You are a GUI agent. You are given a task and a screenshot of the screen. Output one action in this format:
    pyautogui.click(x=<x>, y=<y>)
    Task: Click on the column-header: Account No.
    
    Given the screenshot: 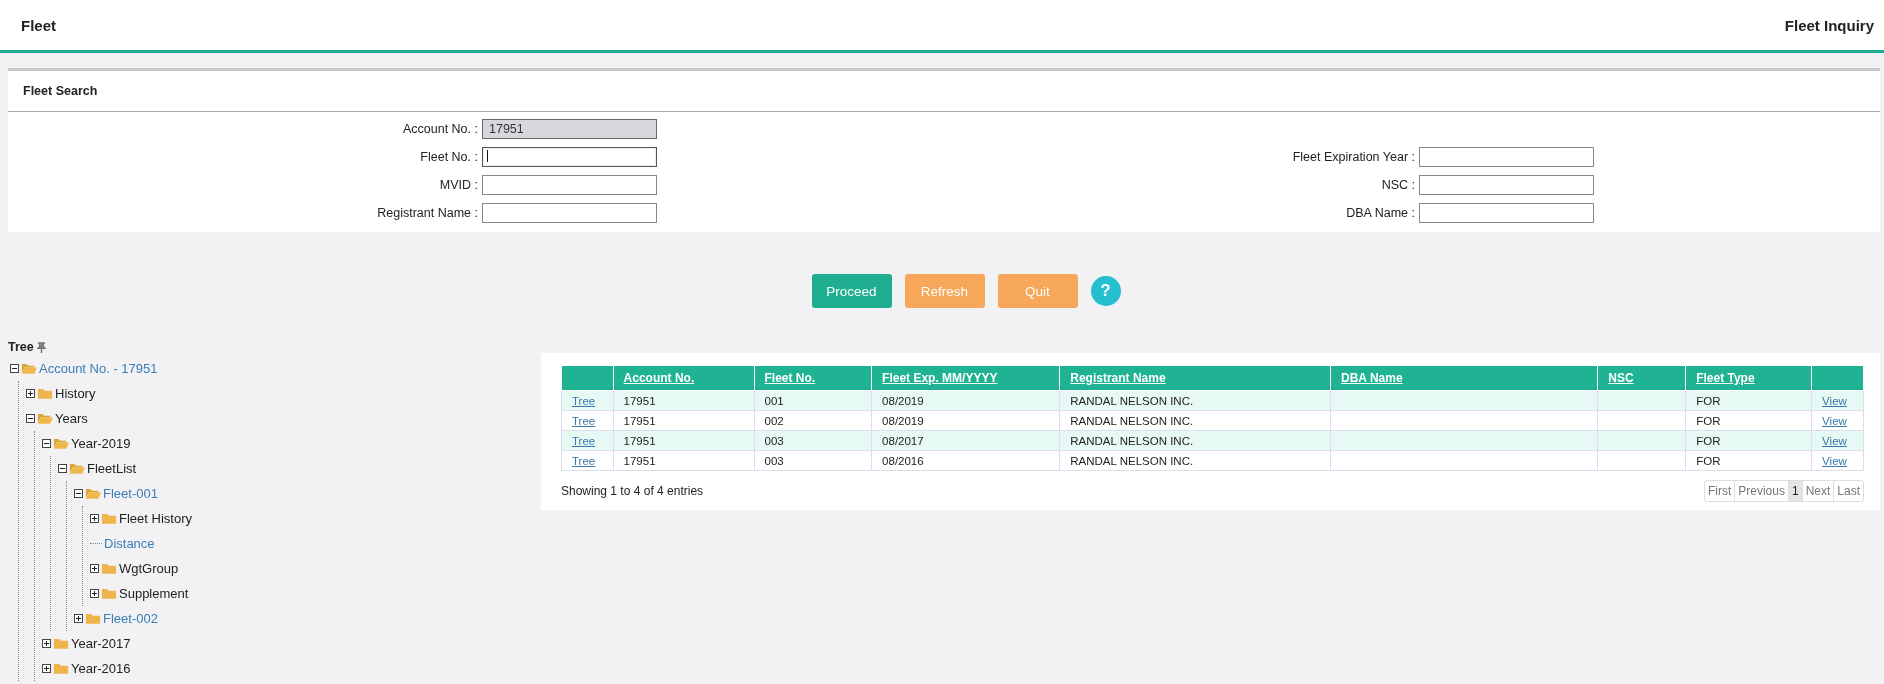 What is the action you would take?
    pyautogui.click(x=683, y=378)
    